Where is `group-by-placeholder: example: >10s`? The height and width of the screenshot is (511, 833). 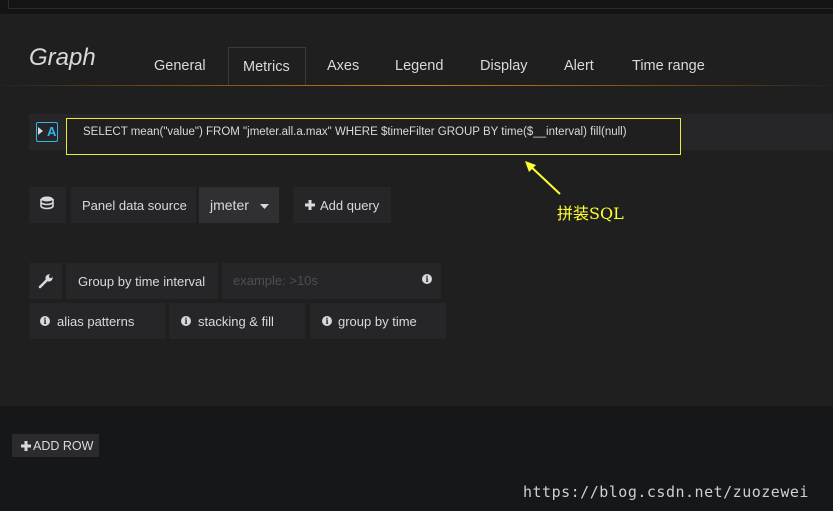 group-by-placeholder: example: >10s is located at coordinates (275, 280).